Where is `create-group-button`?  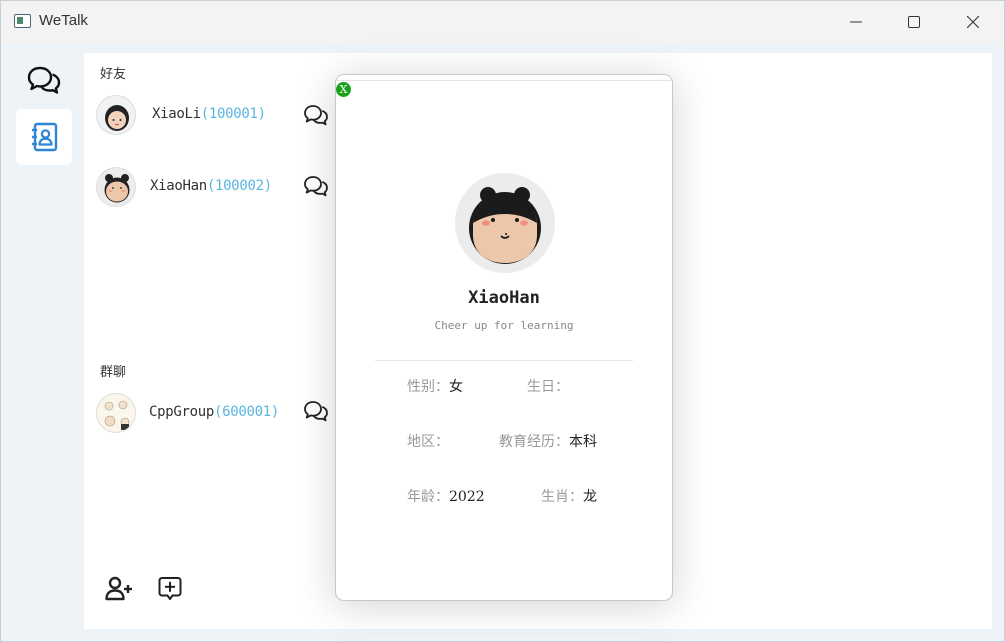
create-group-button is located at coordinates (170, 589).